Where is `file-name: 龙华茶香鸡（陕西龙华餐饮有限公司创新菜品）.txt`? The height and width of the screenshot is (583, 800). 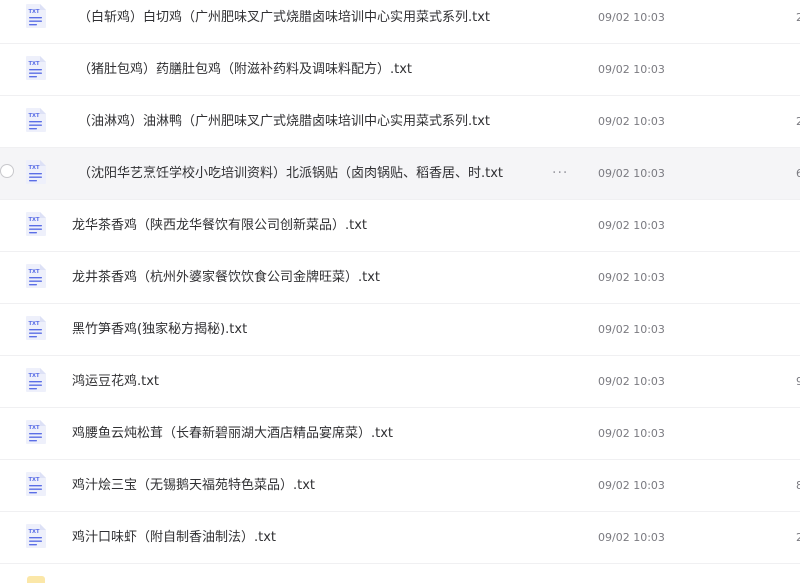
file-name: 龙华茶香鸡（陕西龙华餐饮有限公司创新菜品）.txt is located at coordinates (219, 226).